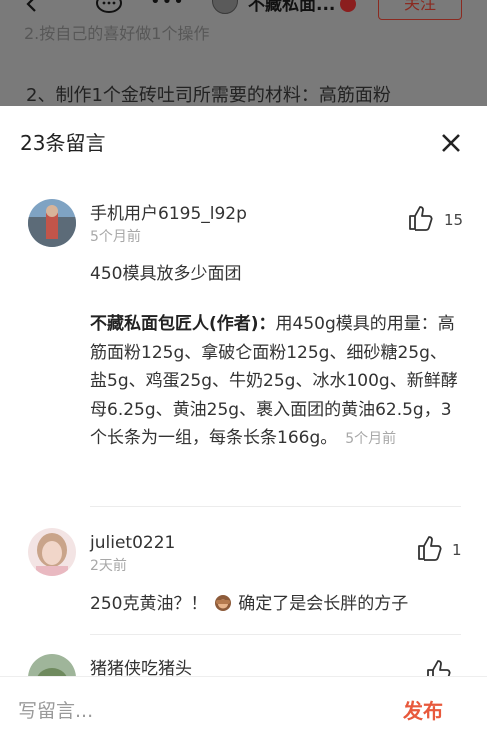 The image size is (487, 730). I want to click on comment-text-part: 250克黄油？！, so click(149, 604).